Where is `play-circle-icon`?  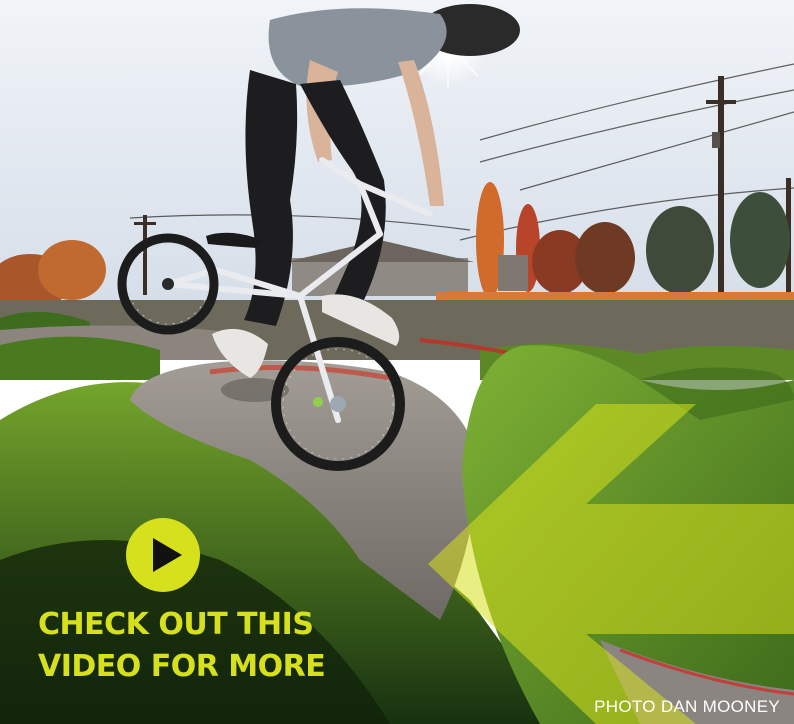 play-circle-icon is located at coordinates (163, 555).